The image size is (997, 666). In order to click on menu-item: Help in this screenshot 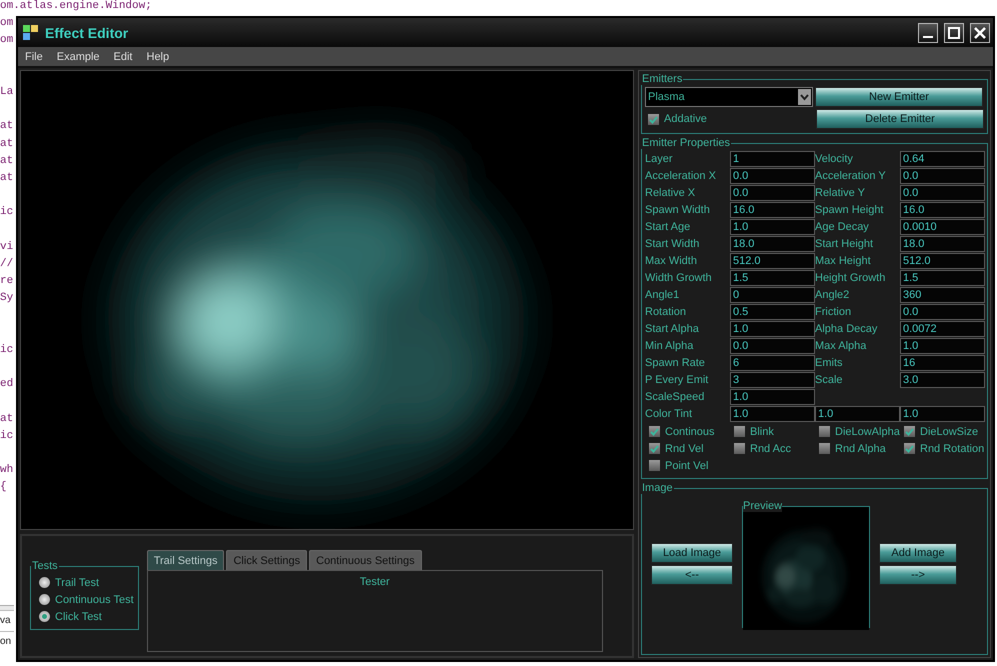, I will do `click(158, 56)`.